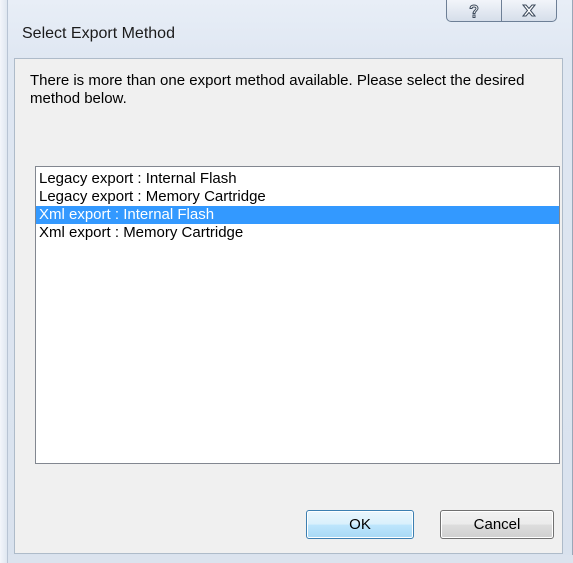  I want to click on list-item-selected: Xml export : Internal Flash, so click(297, 215).